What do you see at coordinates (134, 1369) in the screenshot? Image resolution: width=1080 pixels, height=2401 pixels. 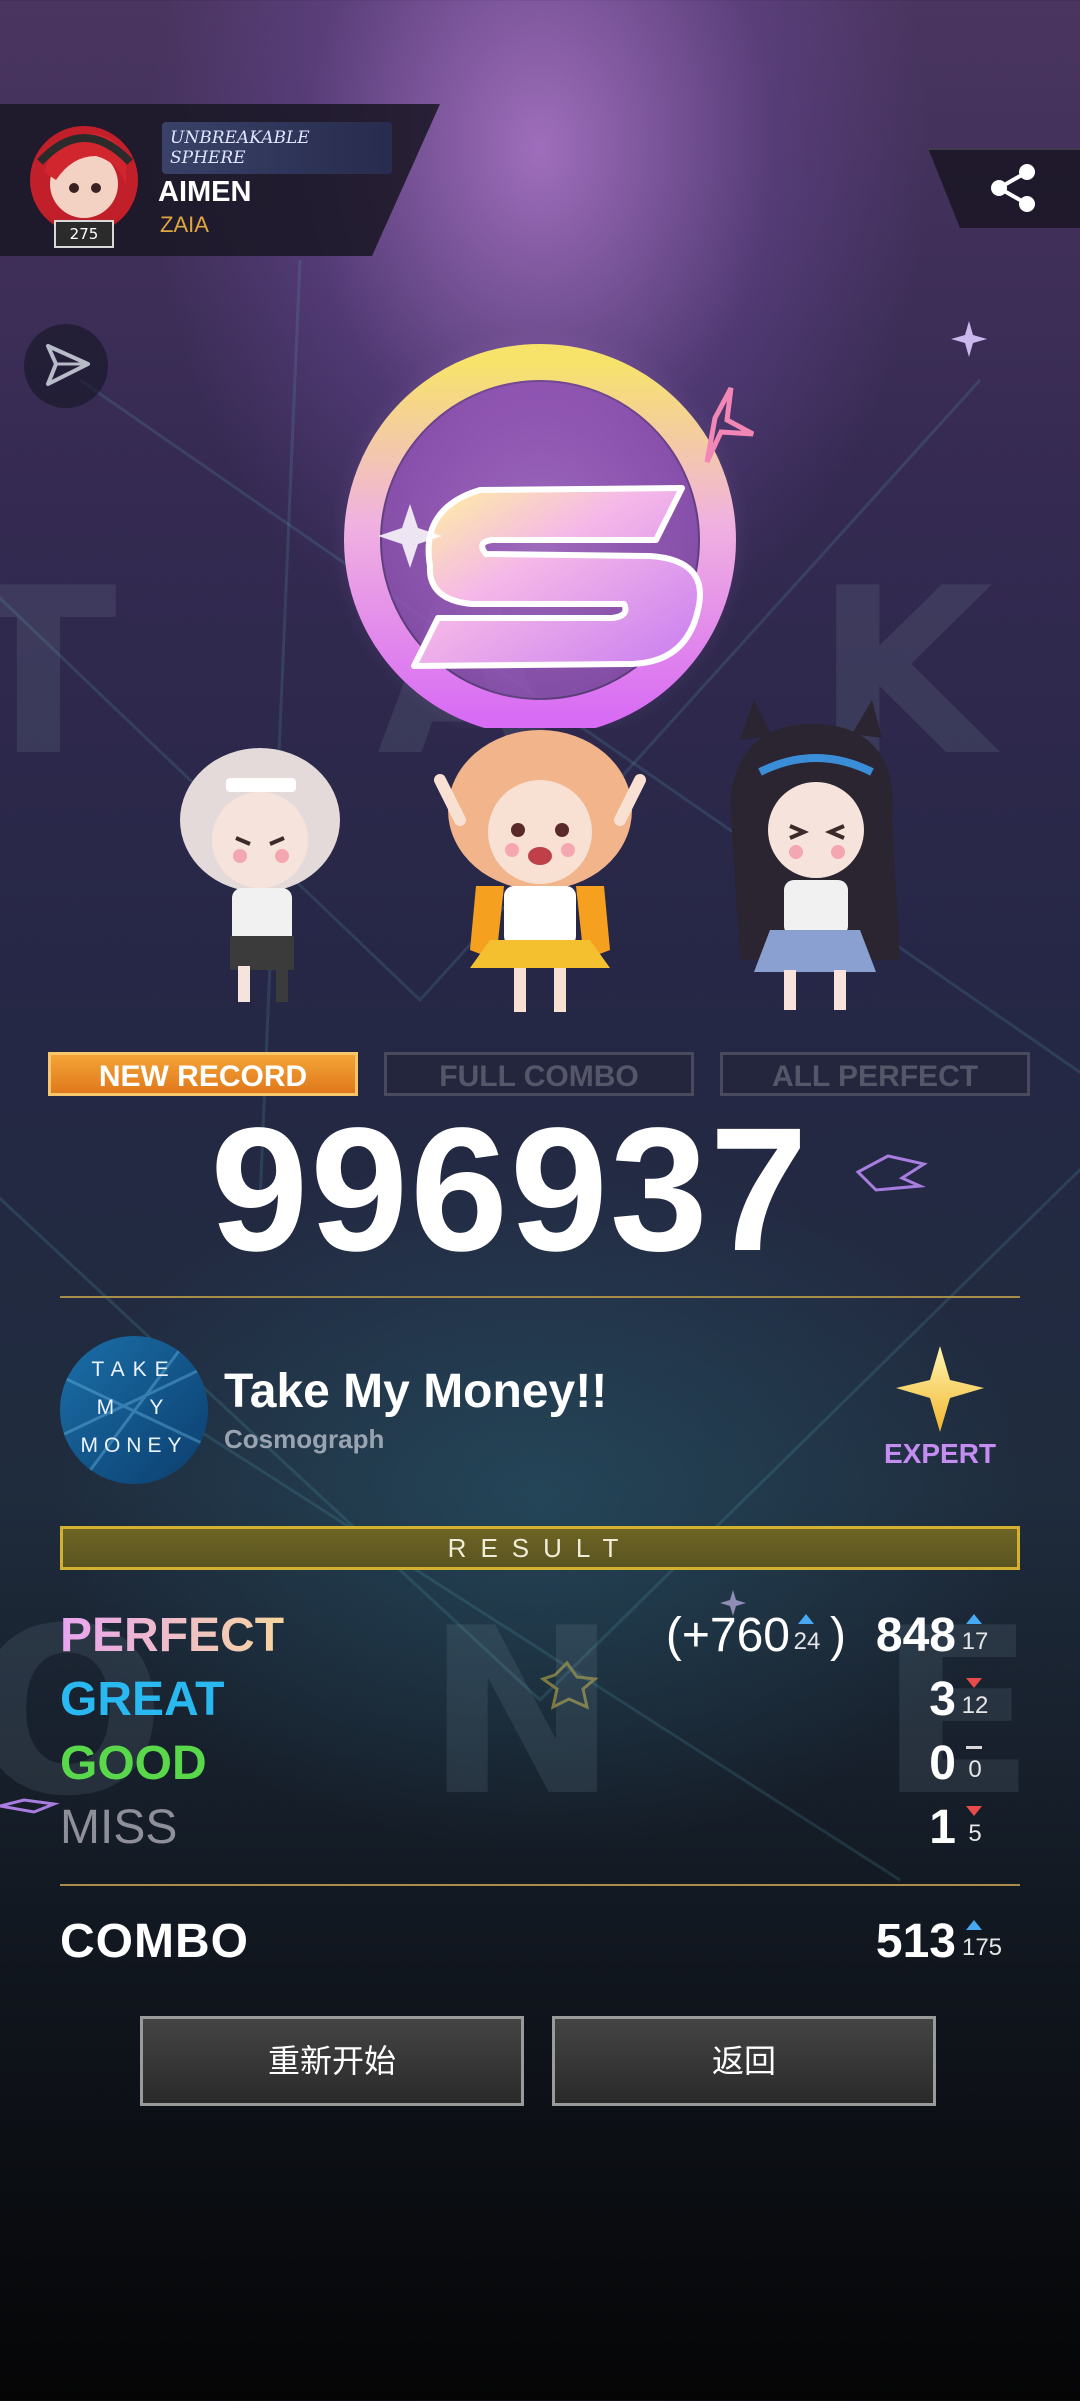 I see `song-jacket-text-1: TAKE` at bounding box center [134, 1369].